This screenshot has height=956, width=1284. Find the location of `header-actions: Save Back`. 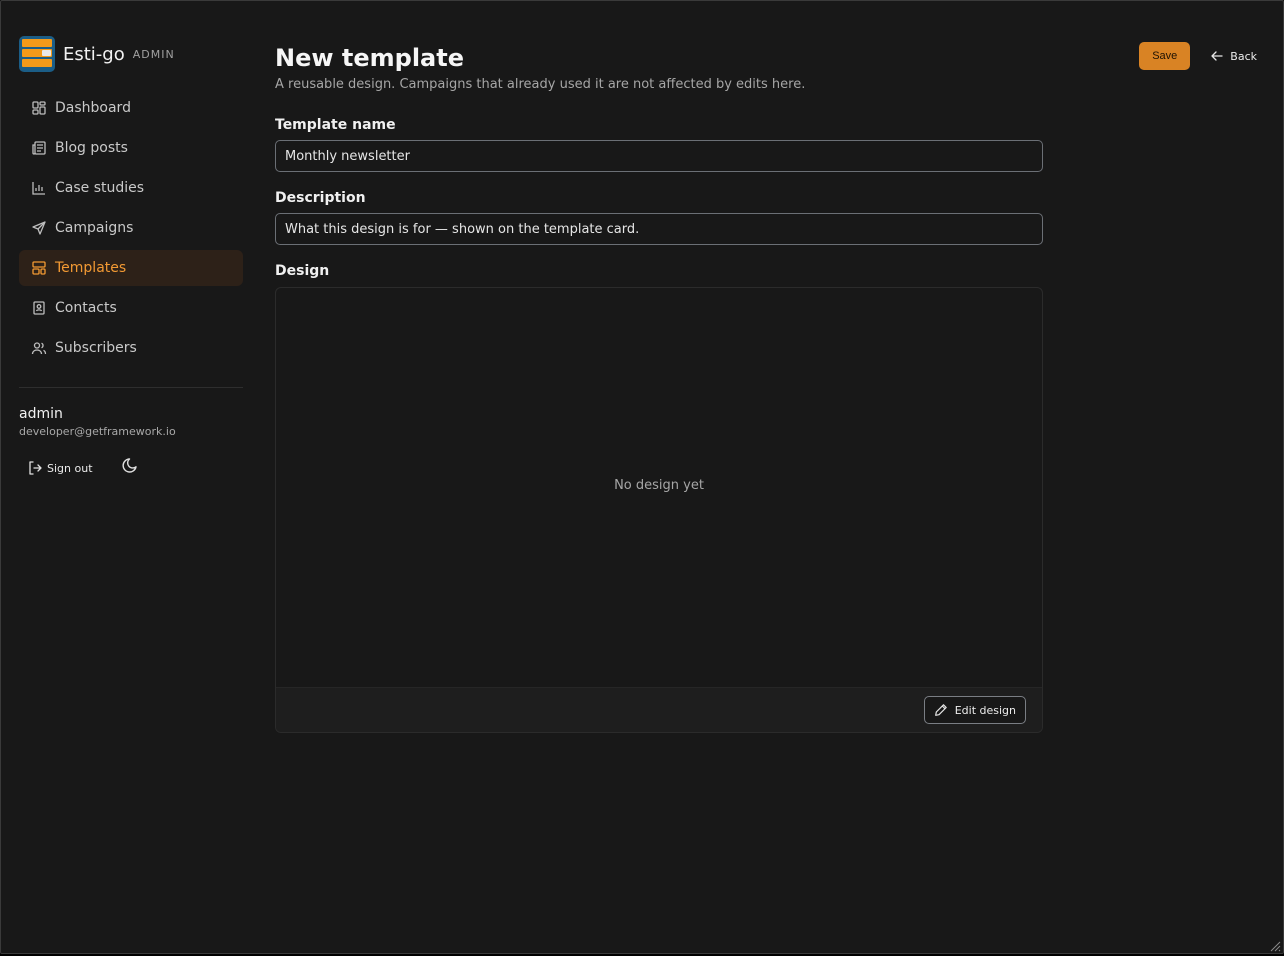

header-actions: Save Back is located at coordinates (1202, 56).